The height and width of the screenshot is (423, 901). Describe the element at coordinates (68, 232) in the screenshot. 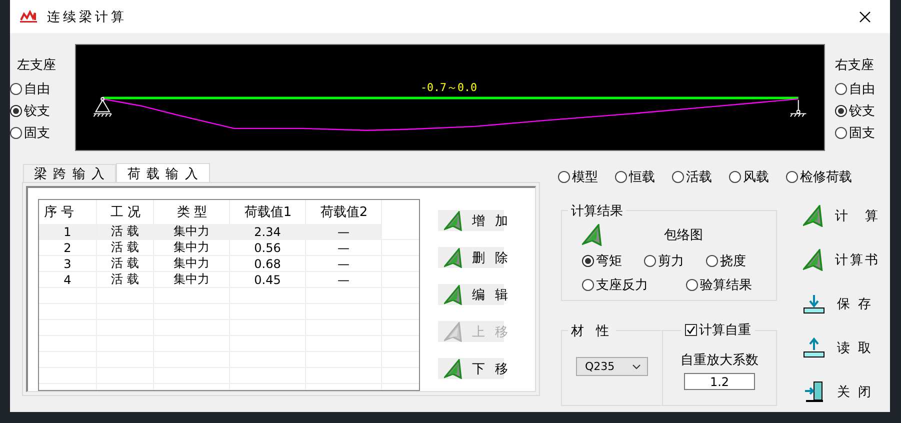

I see `table-cell: 1` at that location.